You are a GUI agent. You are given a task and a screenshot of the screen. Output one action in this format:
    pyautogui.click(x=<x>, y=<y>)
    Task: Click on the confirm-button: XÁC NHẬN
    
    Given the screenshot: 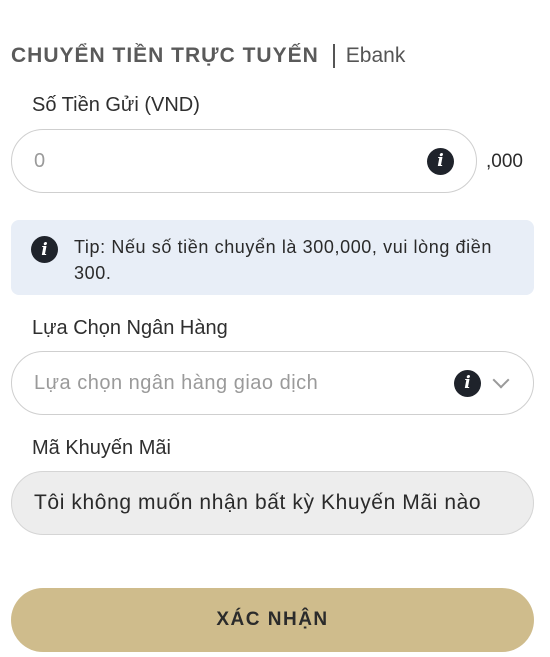 What is the action you would take?
    pyautogui.click(x=272, y=620)
    